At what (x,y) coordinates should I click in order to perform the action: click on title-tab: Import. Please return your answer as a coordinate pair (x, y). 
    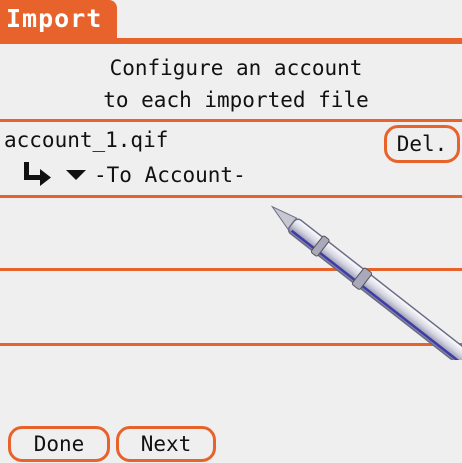
    Looking at the image, I should click on (58, 19).